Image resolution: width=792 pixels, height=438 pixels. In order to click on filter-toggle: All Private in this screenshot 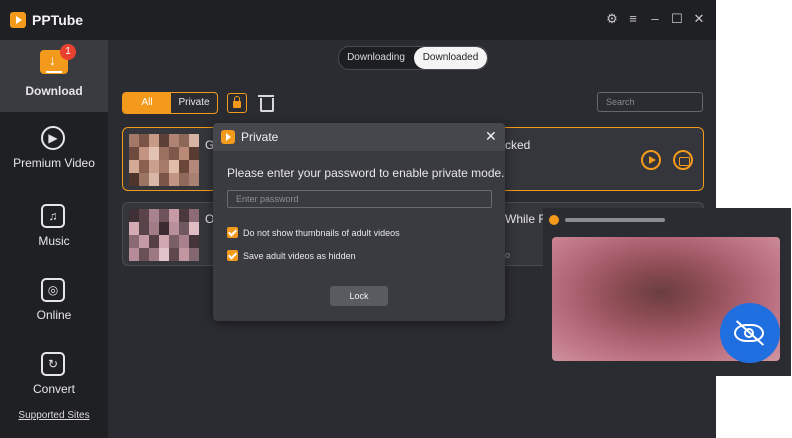, I will do `click(170, 103)`.